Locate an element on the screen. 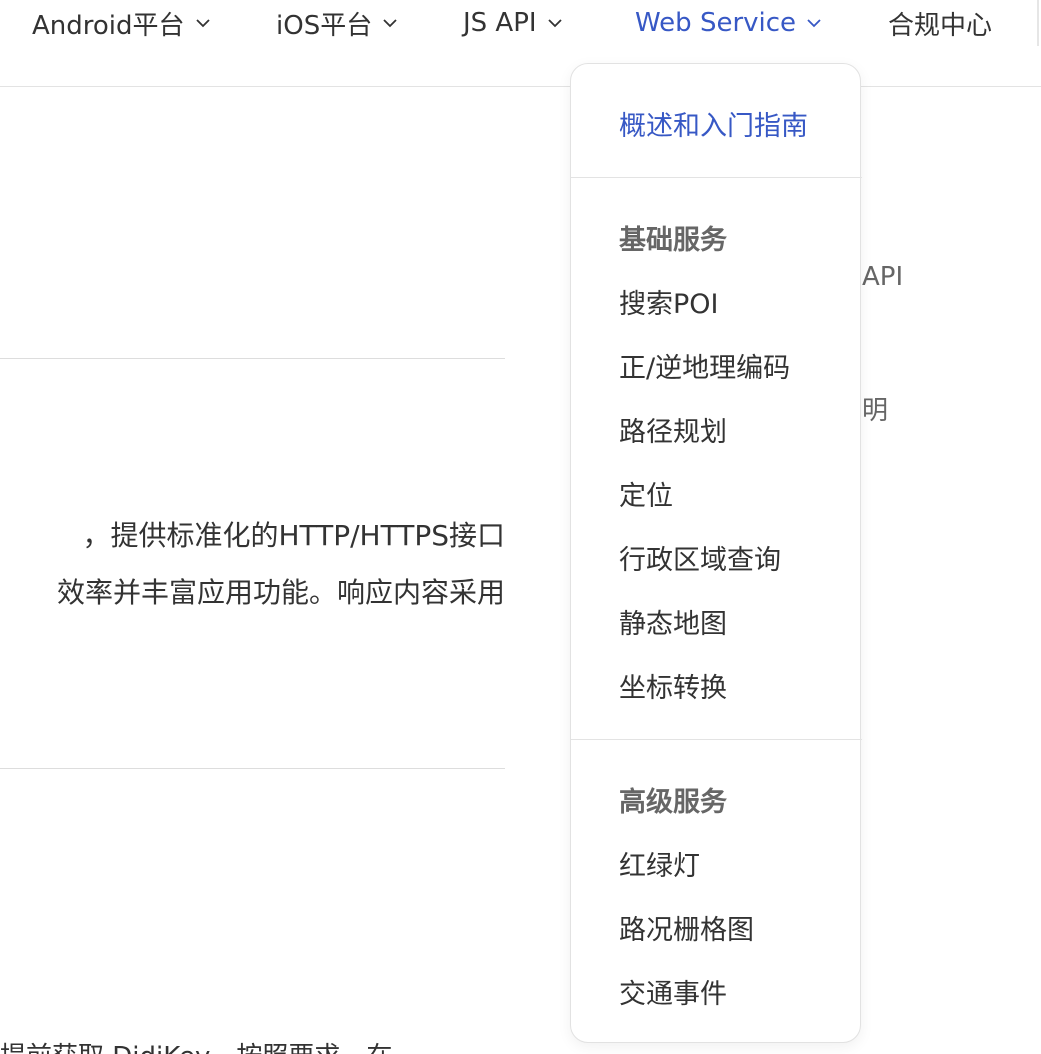  menu-item-district-query: 行政区域查询 is located at coordinates (700, 557).